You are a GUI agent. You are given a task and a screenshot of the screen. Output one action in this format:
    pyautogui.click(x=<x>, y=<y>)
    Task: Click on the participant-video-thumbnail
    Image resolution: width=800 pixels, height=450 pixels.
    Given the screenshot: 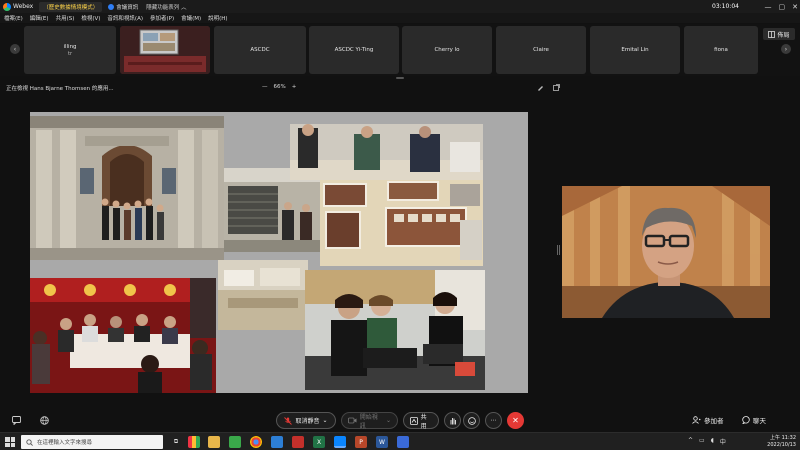 What is the action you would take?
    pyautogui.click(x=165, y=50)
    